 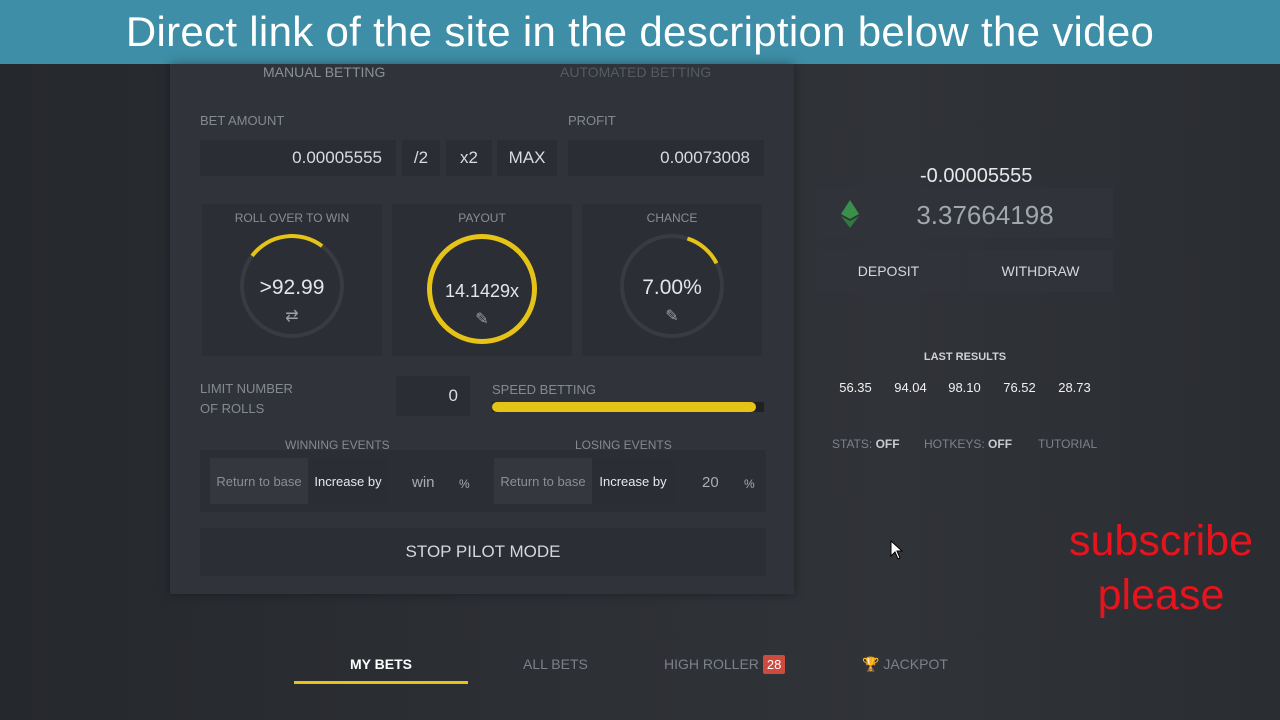 I want to click on last-result-item: 98.10, so click(x=964, y=387).